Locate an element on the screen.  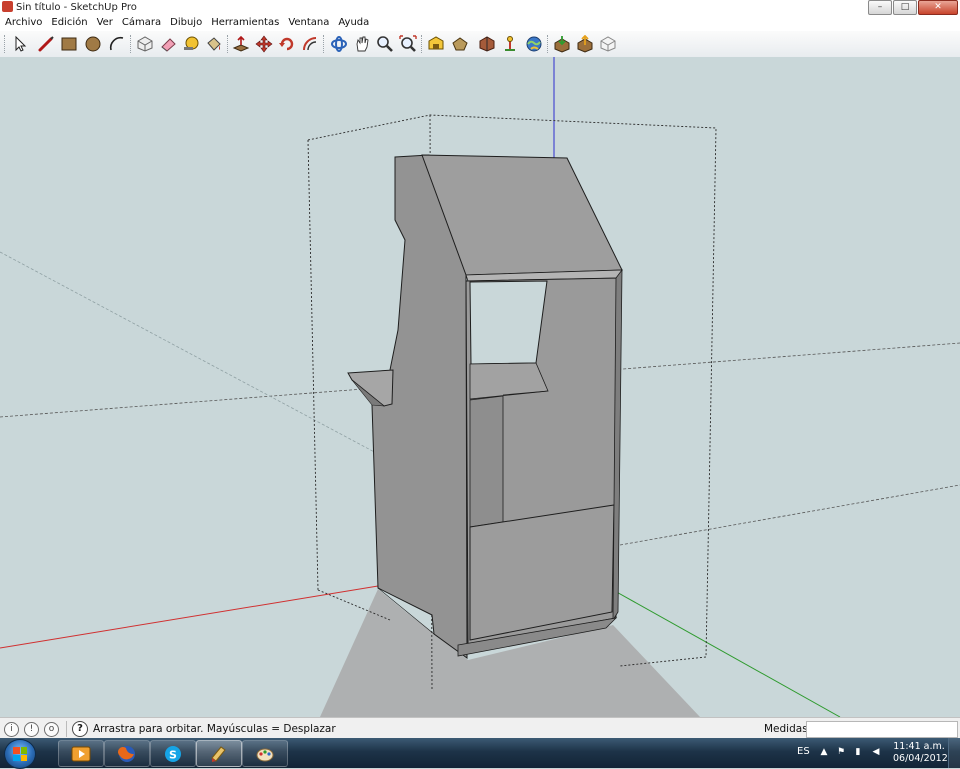
show-hidden-icons-icon: ▲ is located at coordinates (824, 752).